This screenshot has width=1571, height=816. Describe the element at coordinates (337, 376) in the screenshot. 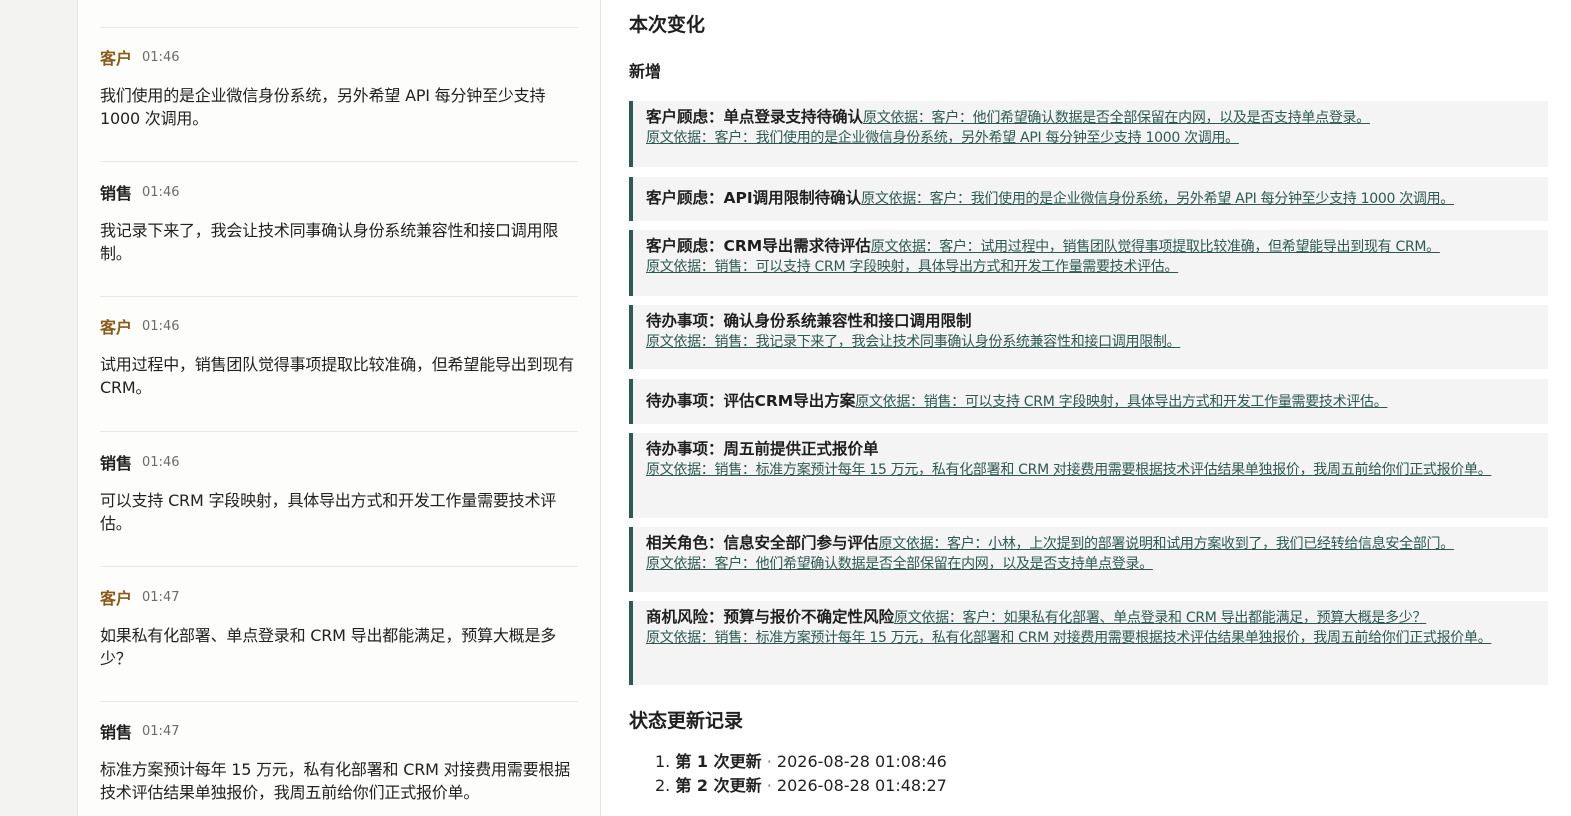

I see `message-text: 试用过程中，销售团队觉得事项提取比较准确，但希望能导出到现有 CRM。` at that location.